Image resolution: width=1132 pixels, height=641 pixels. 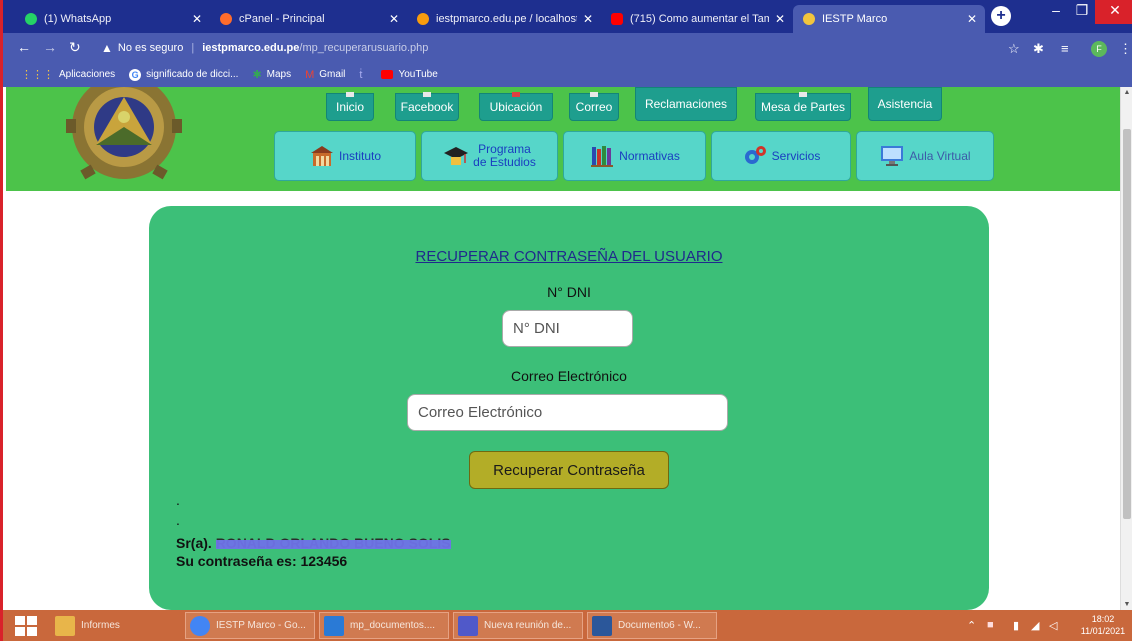 What do you see at coordinates (971, 625) in the screenshot?
I see `chevron-up-icon: ⌃` at bounding box center [971, 625].